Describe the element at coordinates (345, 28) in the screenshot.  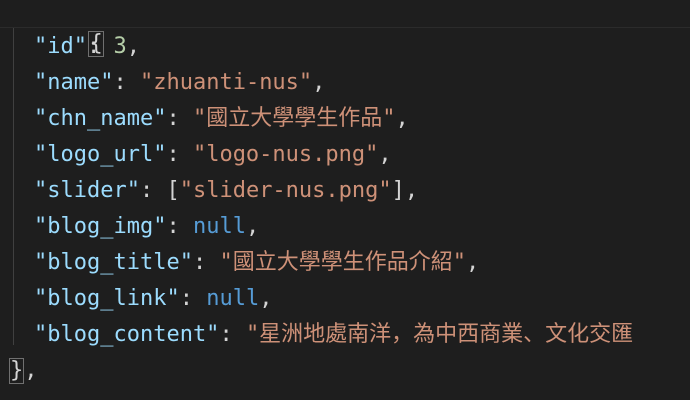
I see `code-line-open-brace: {` at that location.